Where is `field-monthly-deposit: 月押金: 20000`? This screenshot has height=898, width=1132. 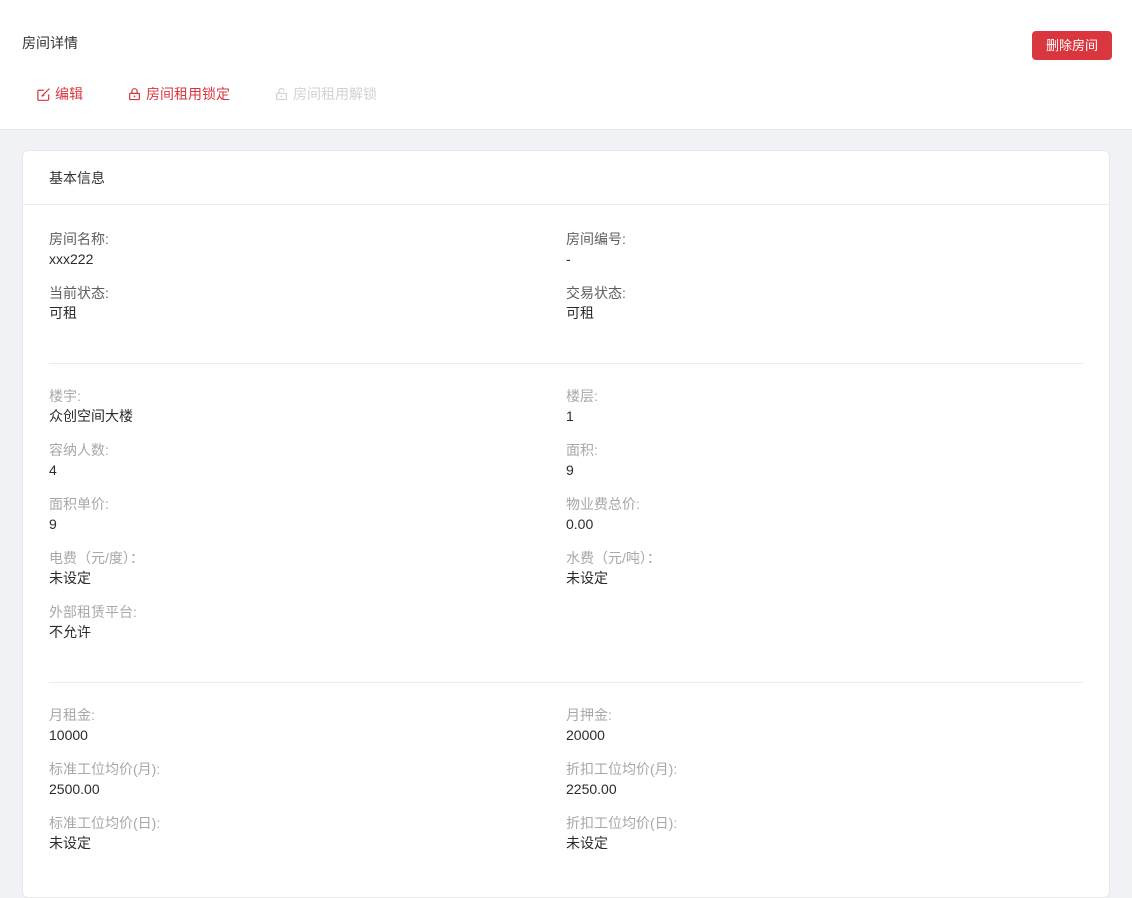 field-monthly-deposit: 月押金: 20000 is located at coordinates (824, 725).